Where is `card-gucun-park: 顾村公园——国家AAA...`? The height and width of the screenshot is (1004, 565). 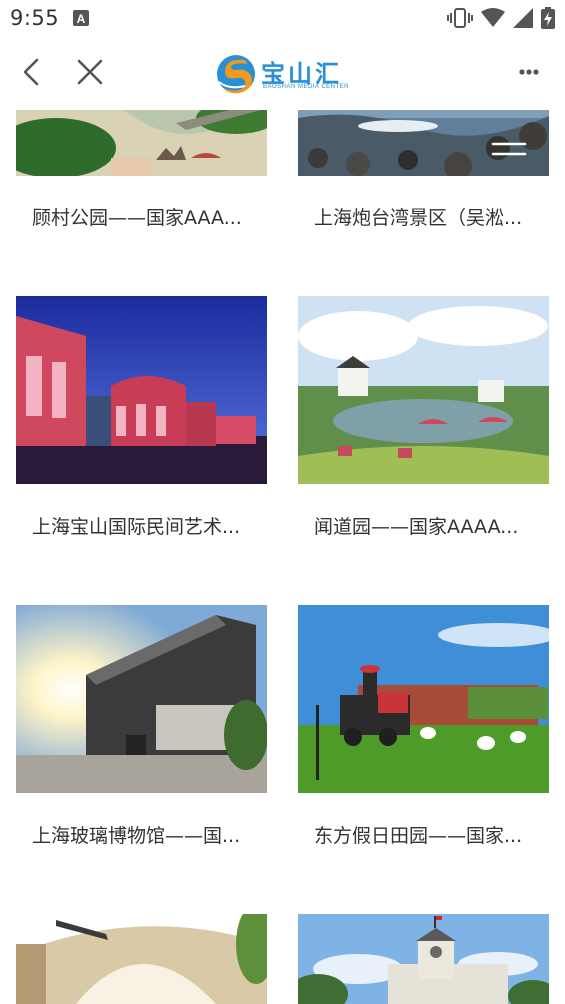
card-gucun-park: 顾村公园——国家AAA... is located at coordinates (141, 174).